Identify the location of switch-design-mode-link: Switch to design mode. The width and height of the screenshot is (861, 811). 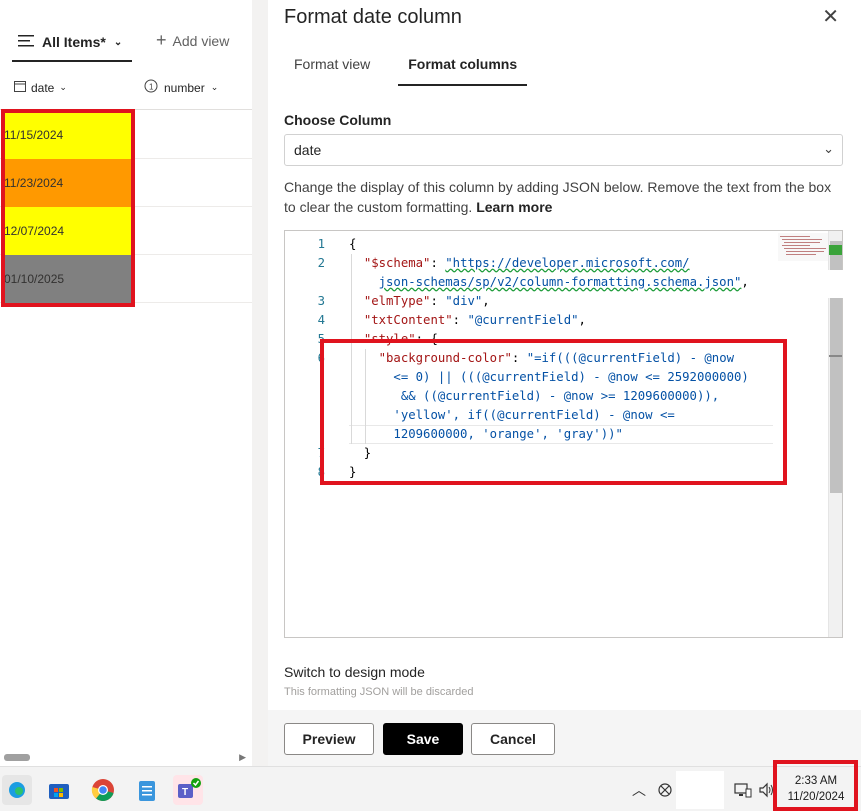
(354, 672).